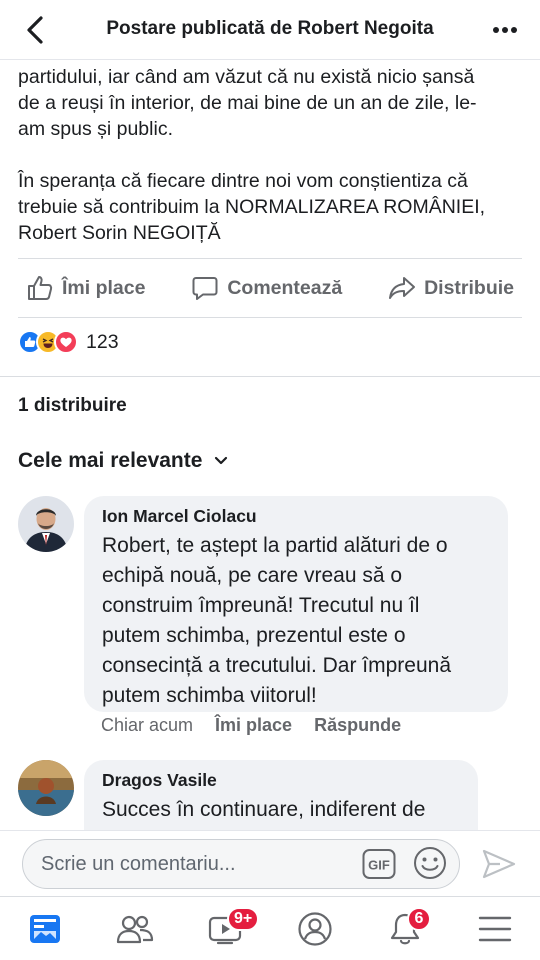  I want to click on tab-menu, so click(495, 929).